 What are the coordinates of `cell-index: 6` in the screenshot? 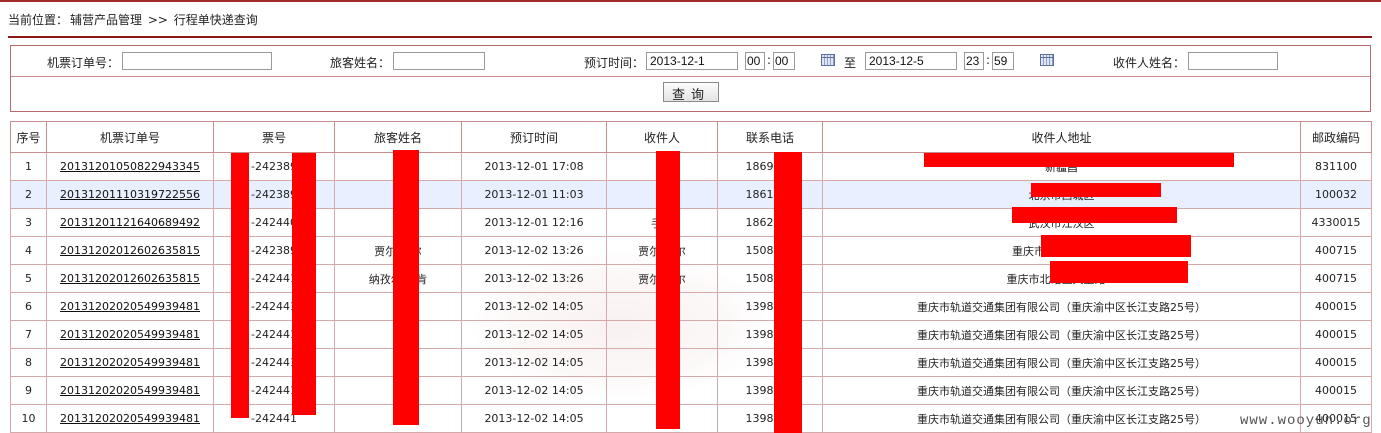 It's located at (28, 306).